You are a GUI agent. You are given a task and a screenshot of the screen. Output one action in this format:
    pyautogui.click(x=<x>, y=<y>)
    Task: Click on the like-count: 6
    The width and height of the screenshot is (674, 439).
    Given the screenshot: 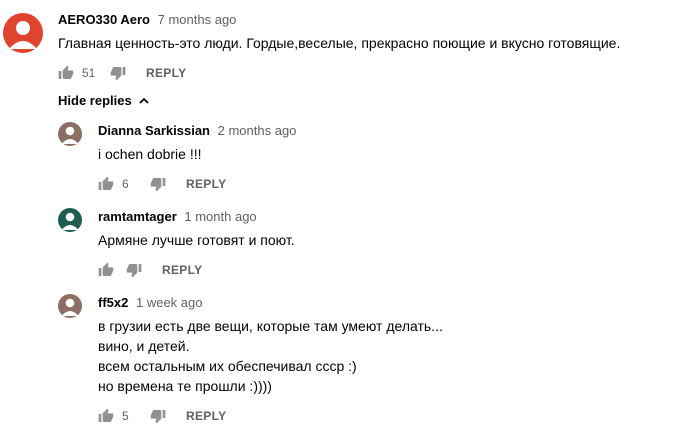 What is the action you would take?
    pyautogui.click(x=125, y=184)
    